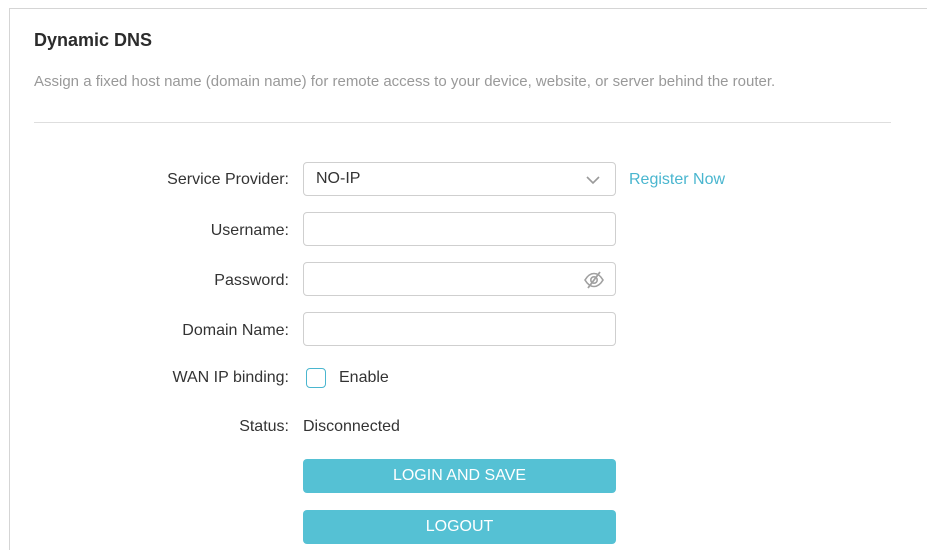 This screenshot has width=927, height=550. What do you see at coordinates (264, 426) in the screenshot?
I see `status-label: Status:` at bounding box center [264, 426].